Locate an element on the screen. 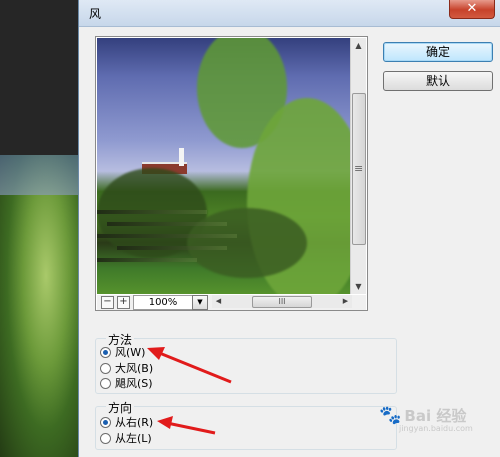 Image resolution: width=500 pixels, height=457 pixels. annotation-arrow-method is located at coordinates (189, 365).